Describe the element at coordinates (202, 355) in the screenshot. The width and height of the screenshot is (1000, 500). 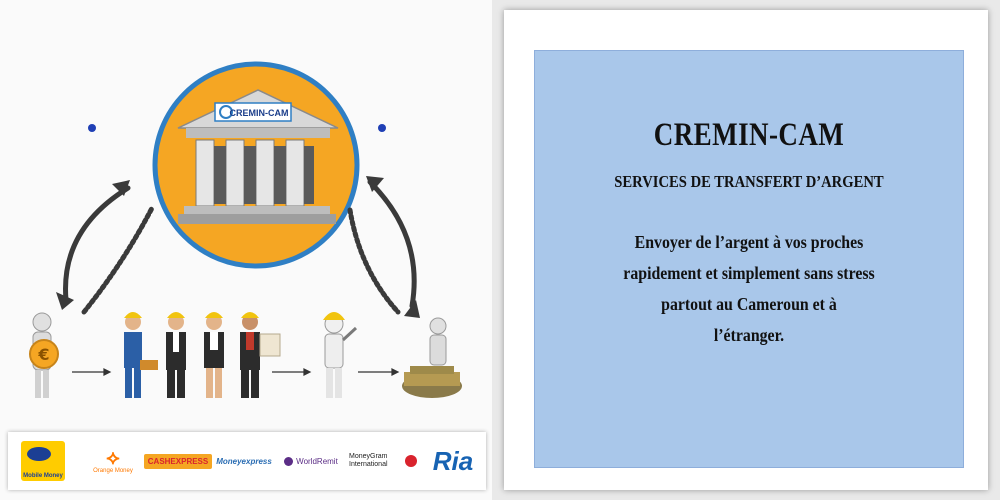
I see `workers-group` at that location.